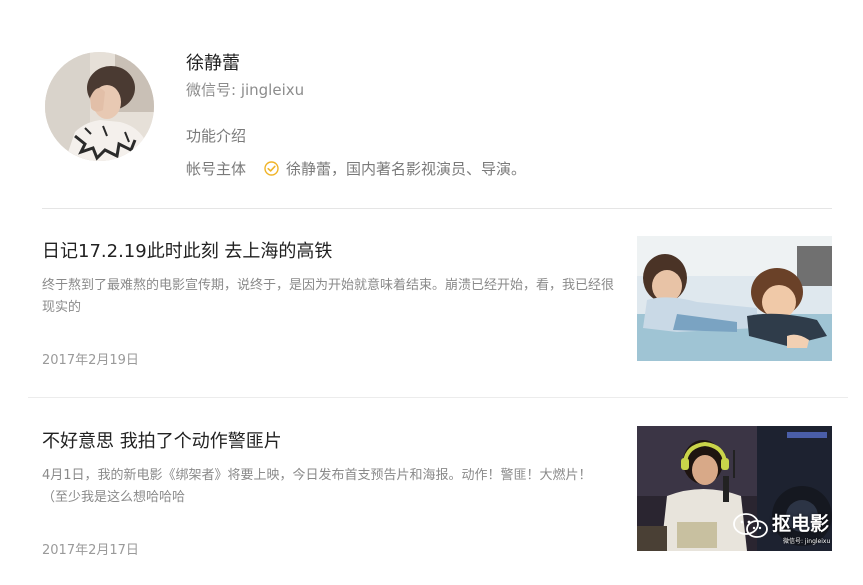 The width and height of the screenshot is (863, 585). What do you see at coordinates (327, 252) in the screenshot?
I see `article-title: 日记17.2.19此时此刻 去上海的高铁` at bounding box center [327, 252].